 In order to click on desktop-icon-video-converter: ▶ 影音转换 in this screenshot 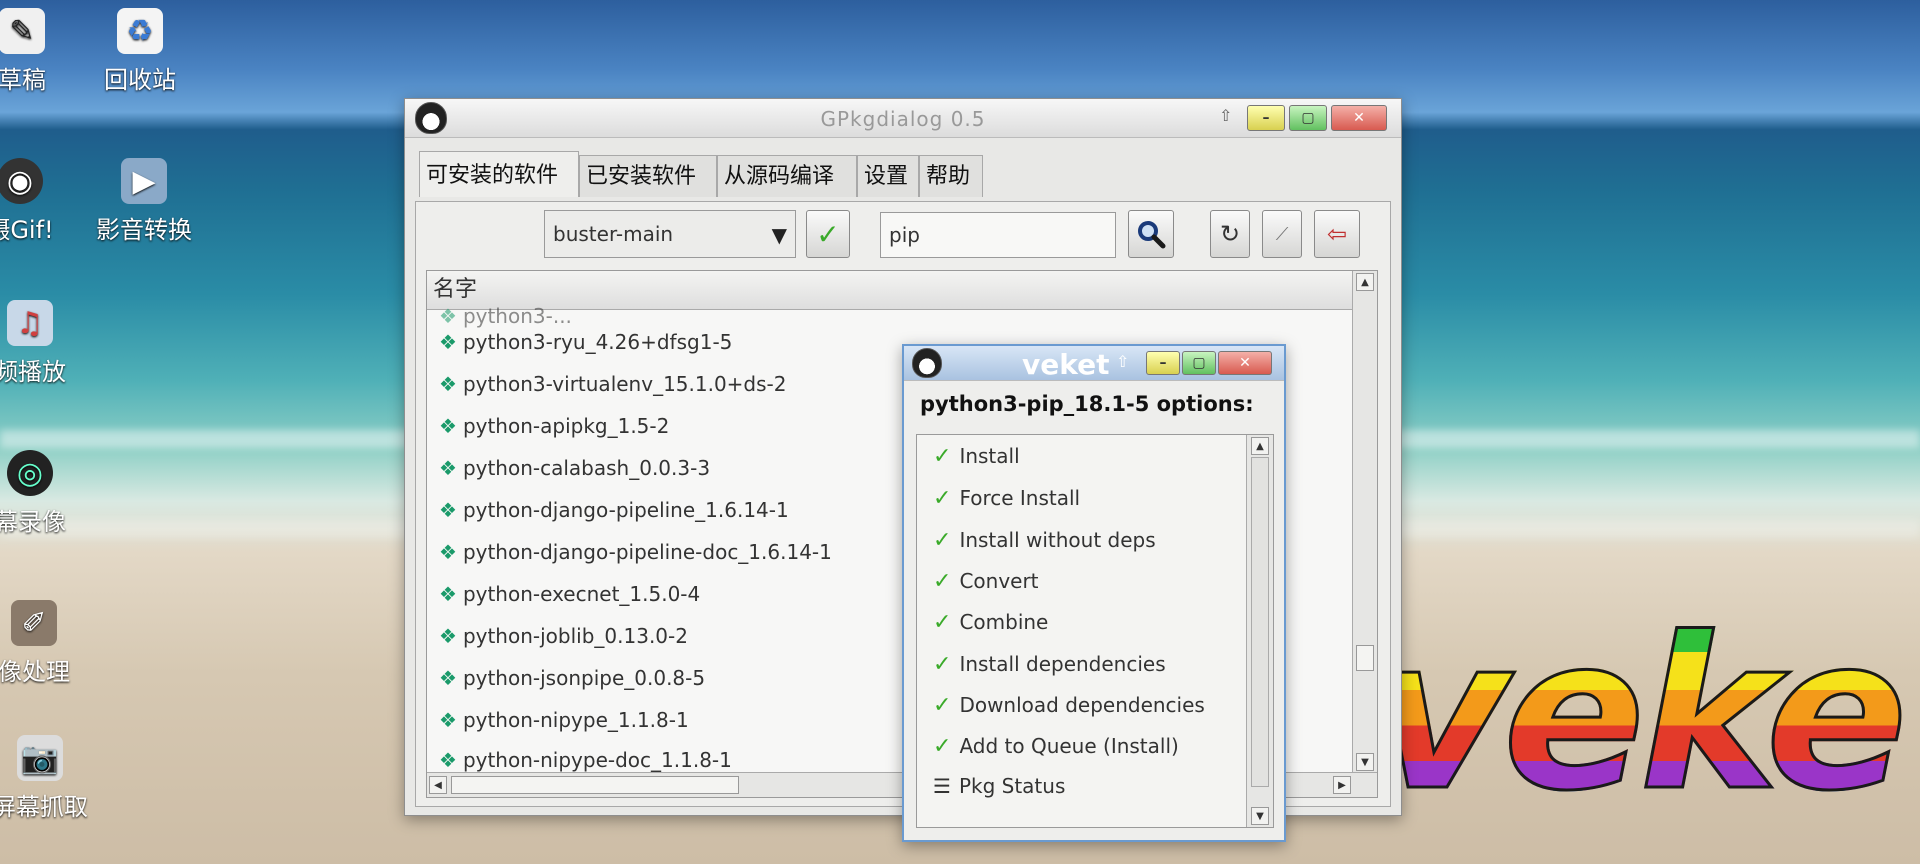, I will do `click(144, 201)`.